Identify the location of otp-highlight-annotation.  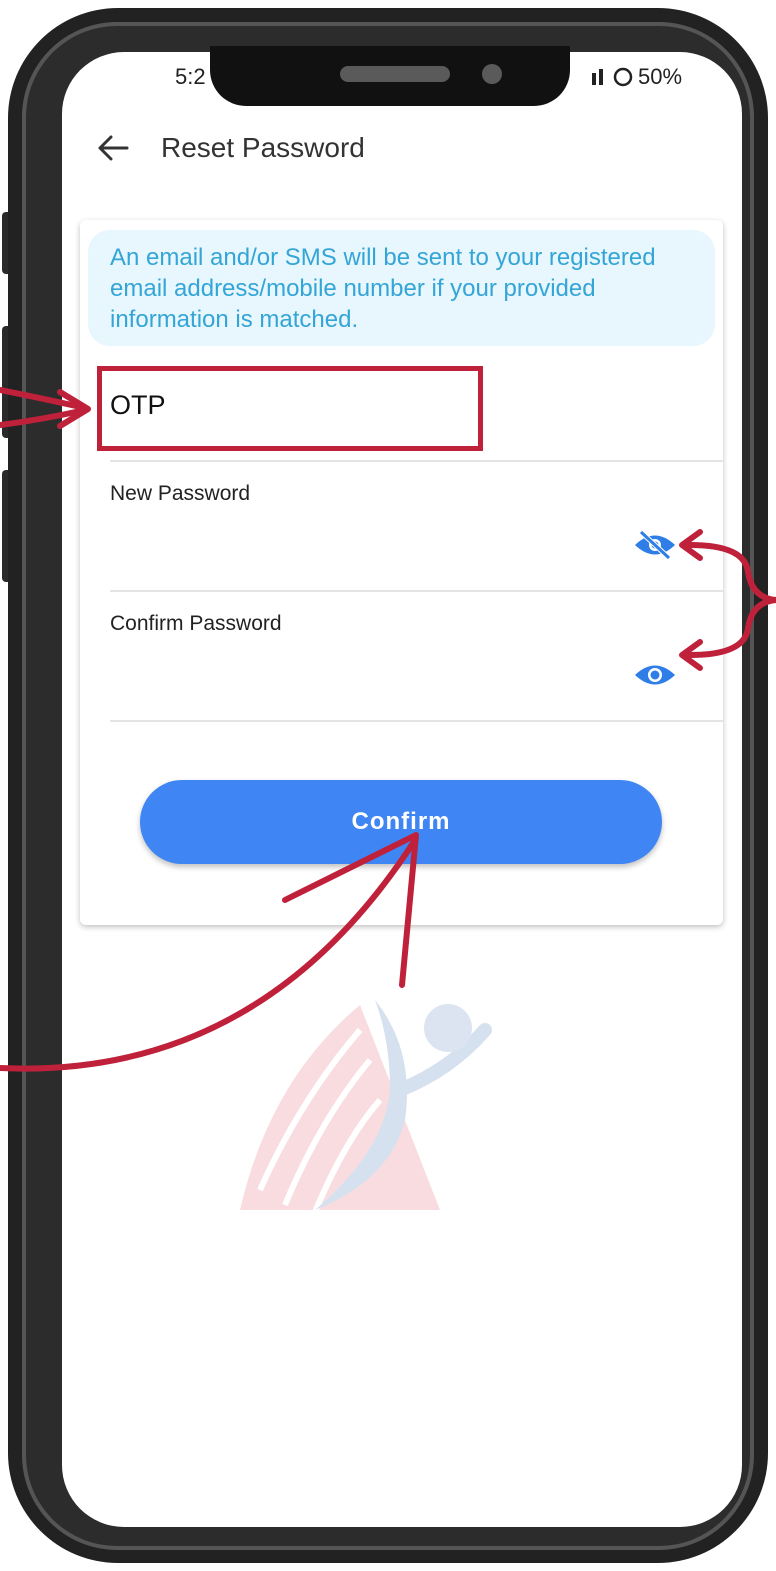
(290, 408).